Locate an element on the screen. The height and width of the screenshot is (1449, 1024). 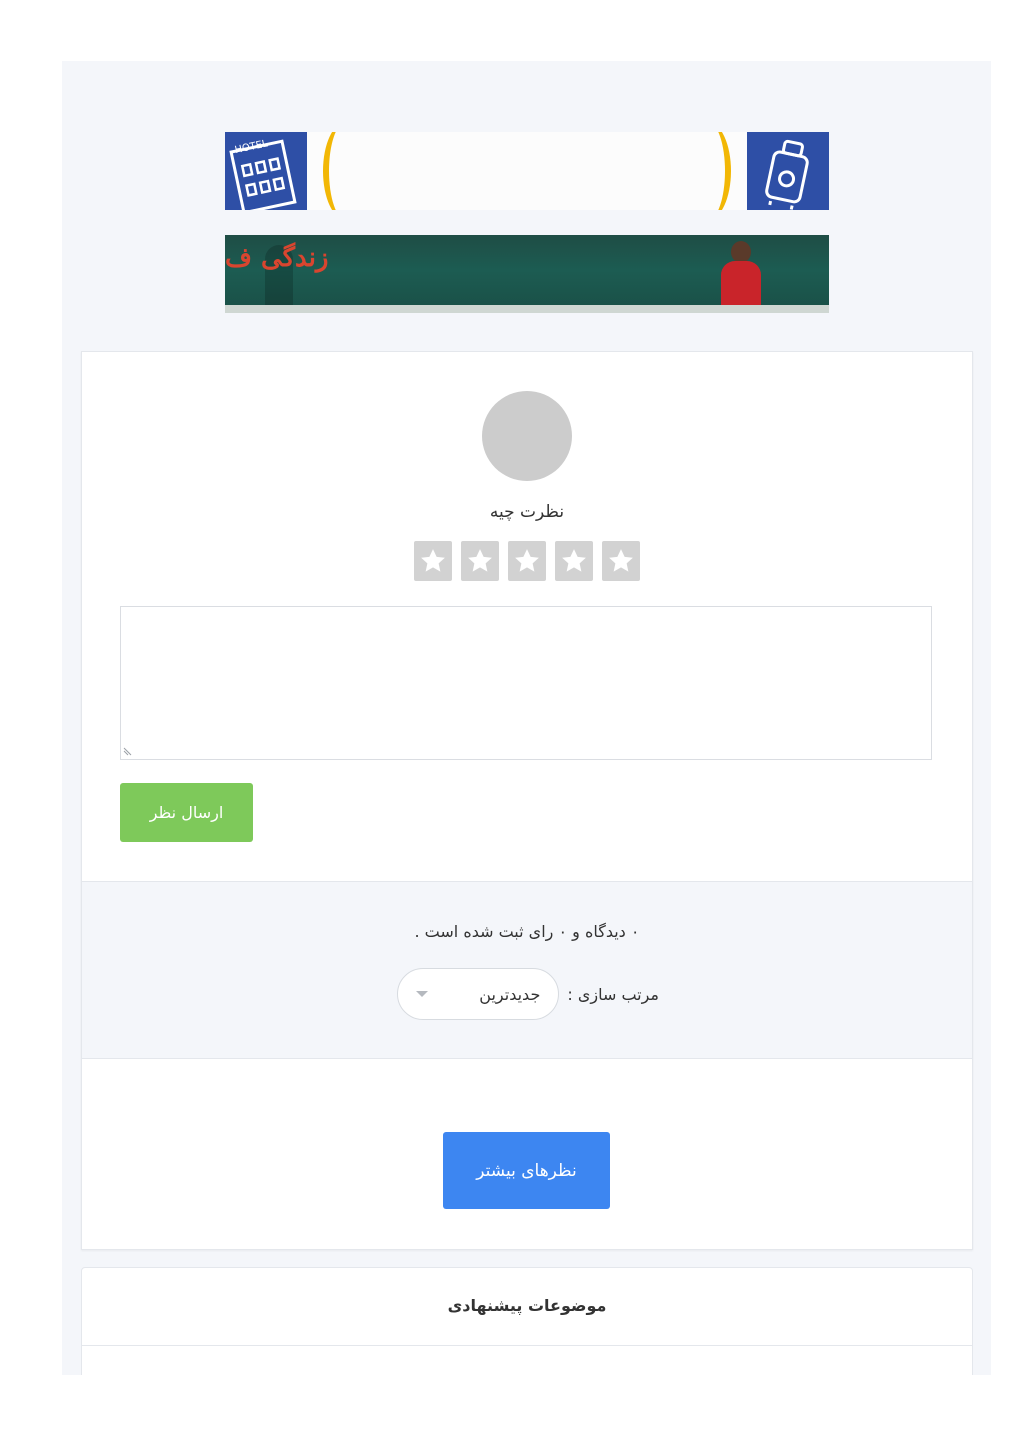
comment-textarea is located at coordinates (526, 683).